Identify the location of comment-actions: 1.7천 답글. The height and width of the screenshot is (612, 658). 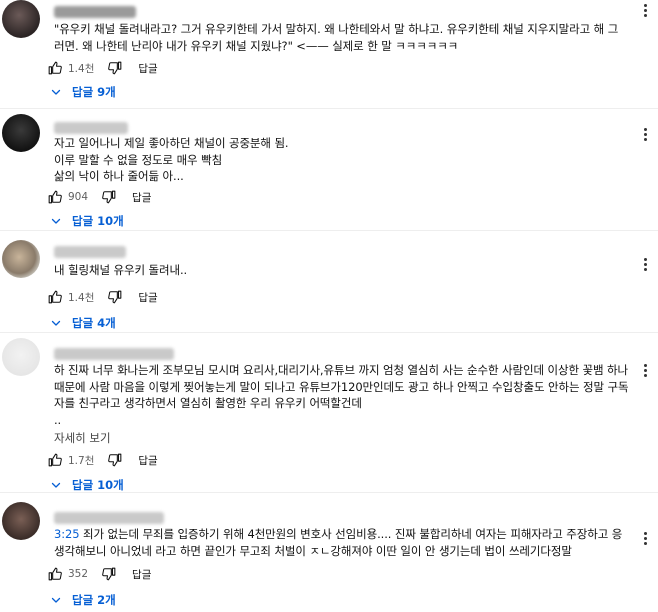
(103, 460).